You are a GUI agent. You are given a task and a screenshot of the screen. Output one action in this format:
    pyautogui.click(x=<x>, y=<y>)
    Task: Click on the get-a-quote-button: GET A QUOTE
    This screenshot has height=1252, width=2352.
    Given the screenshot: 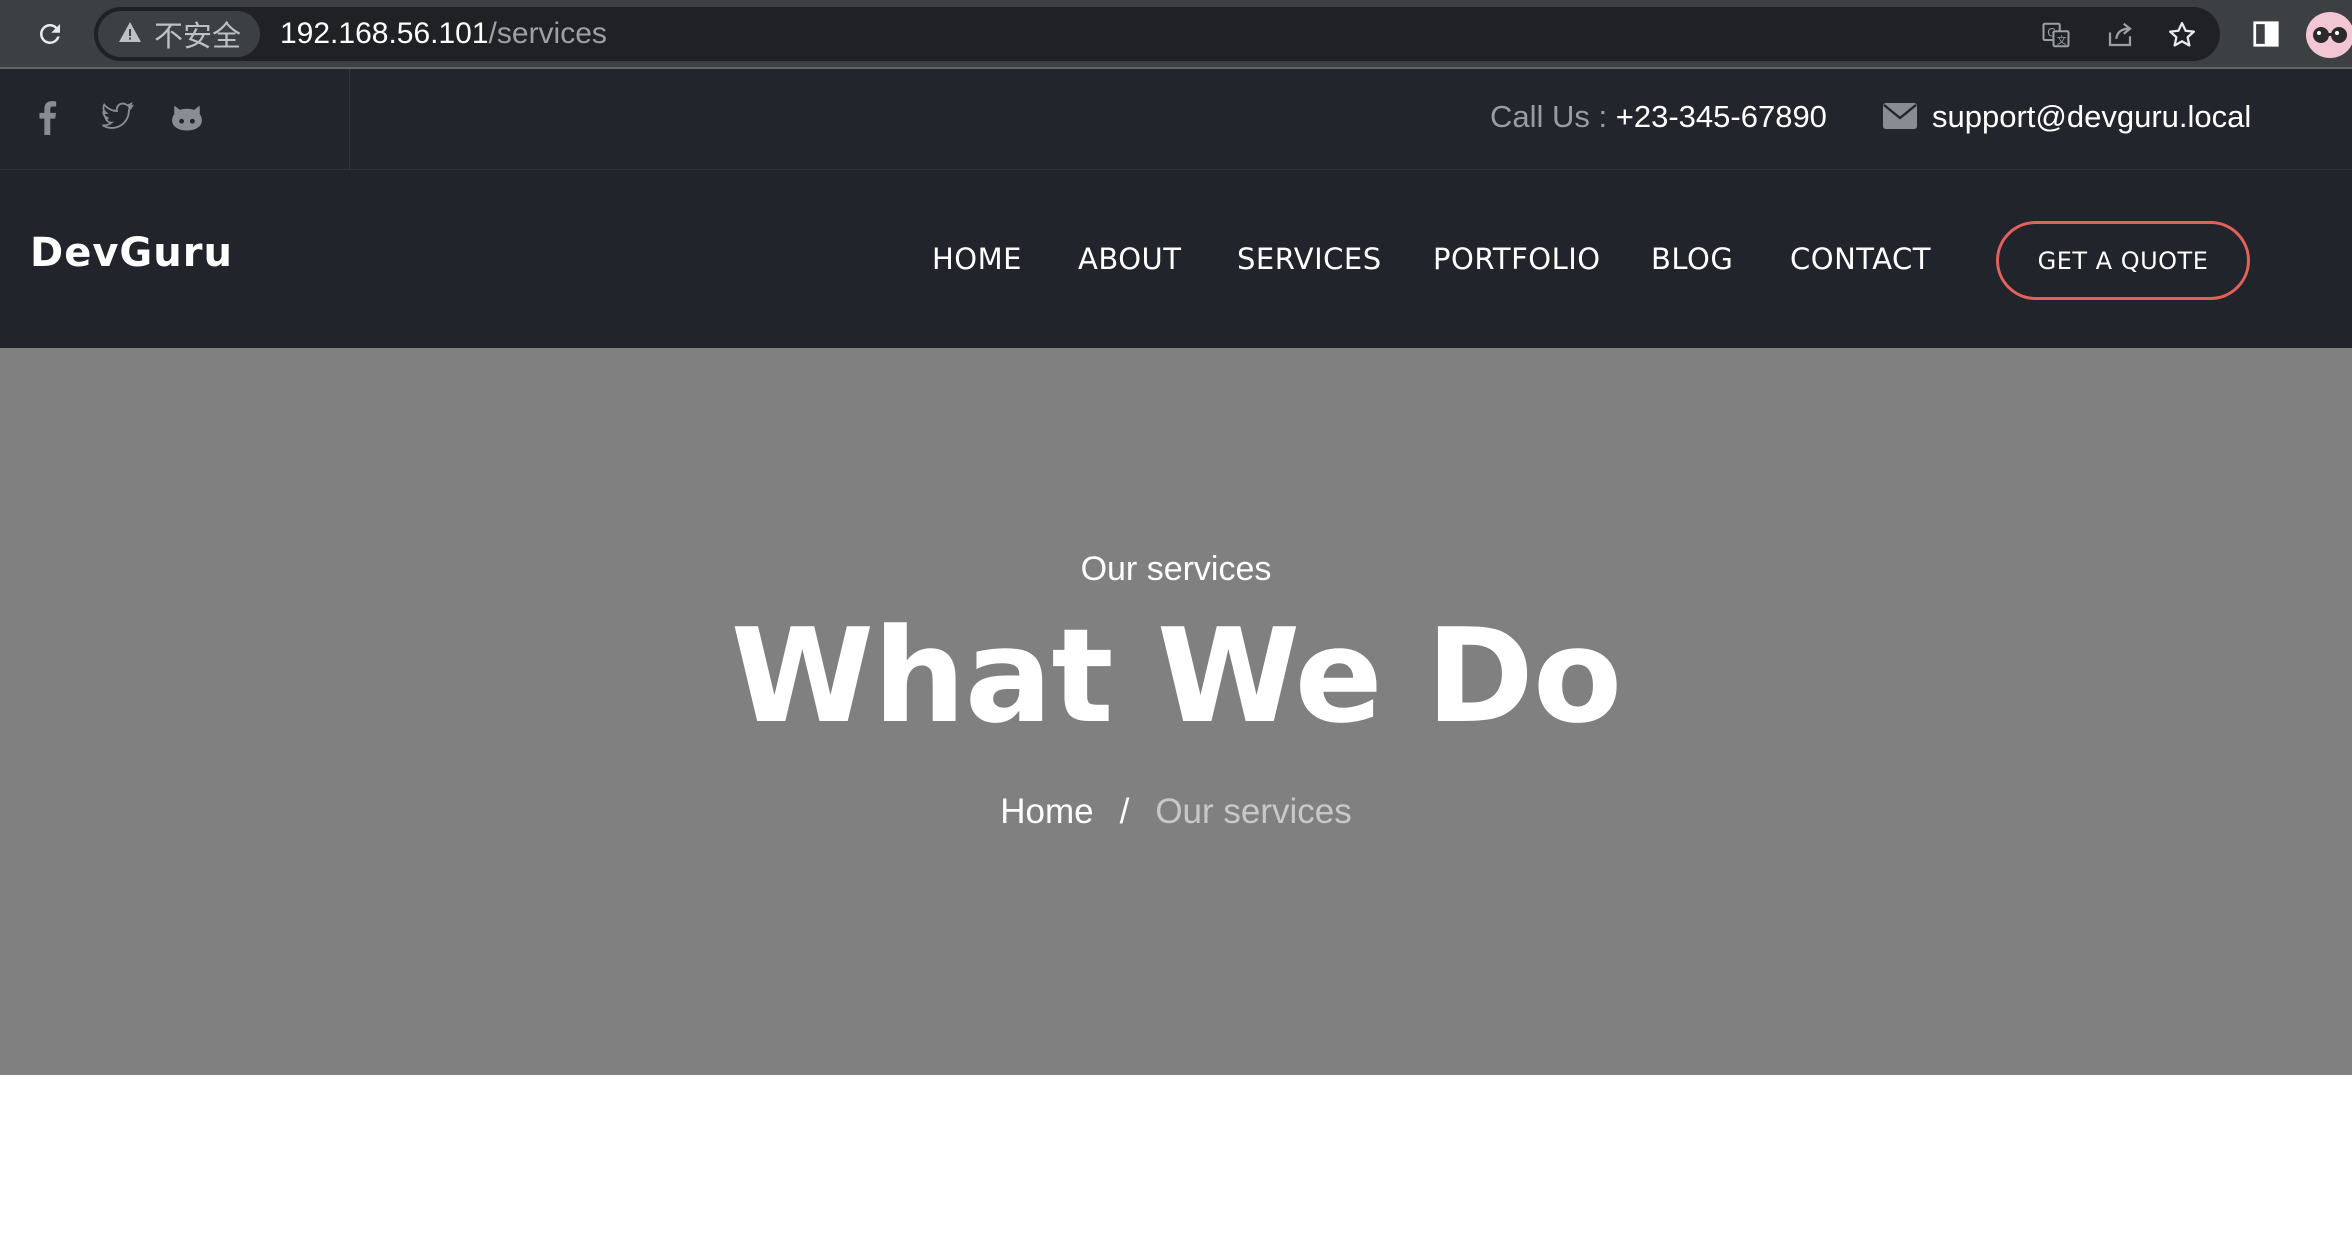 What is the action you would take?
    pyautogui.click(x=2123, y=260)
    